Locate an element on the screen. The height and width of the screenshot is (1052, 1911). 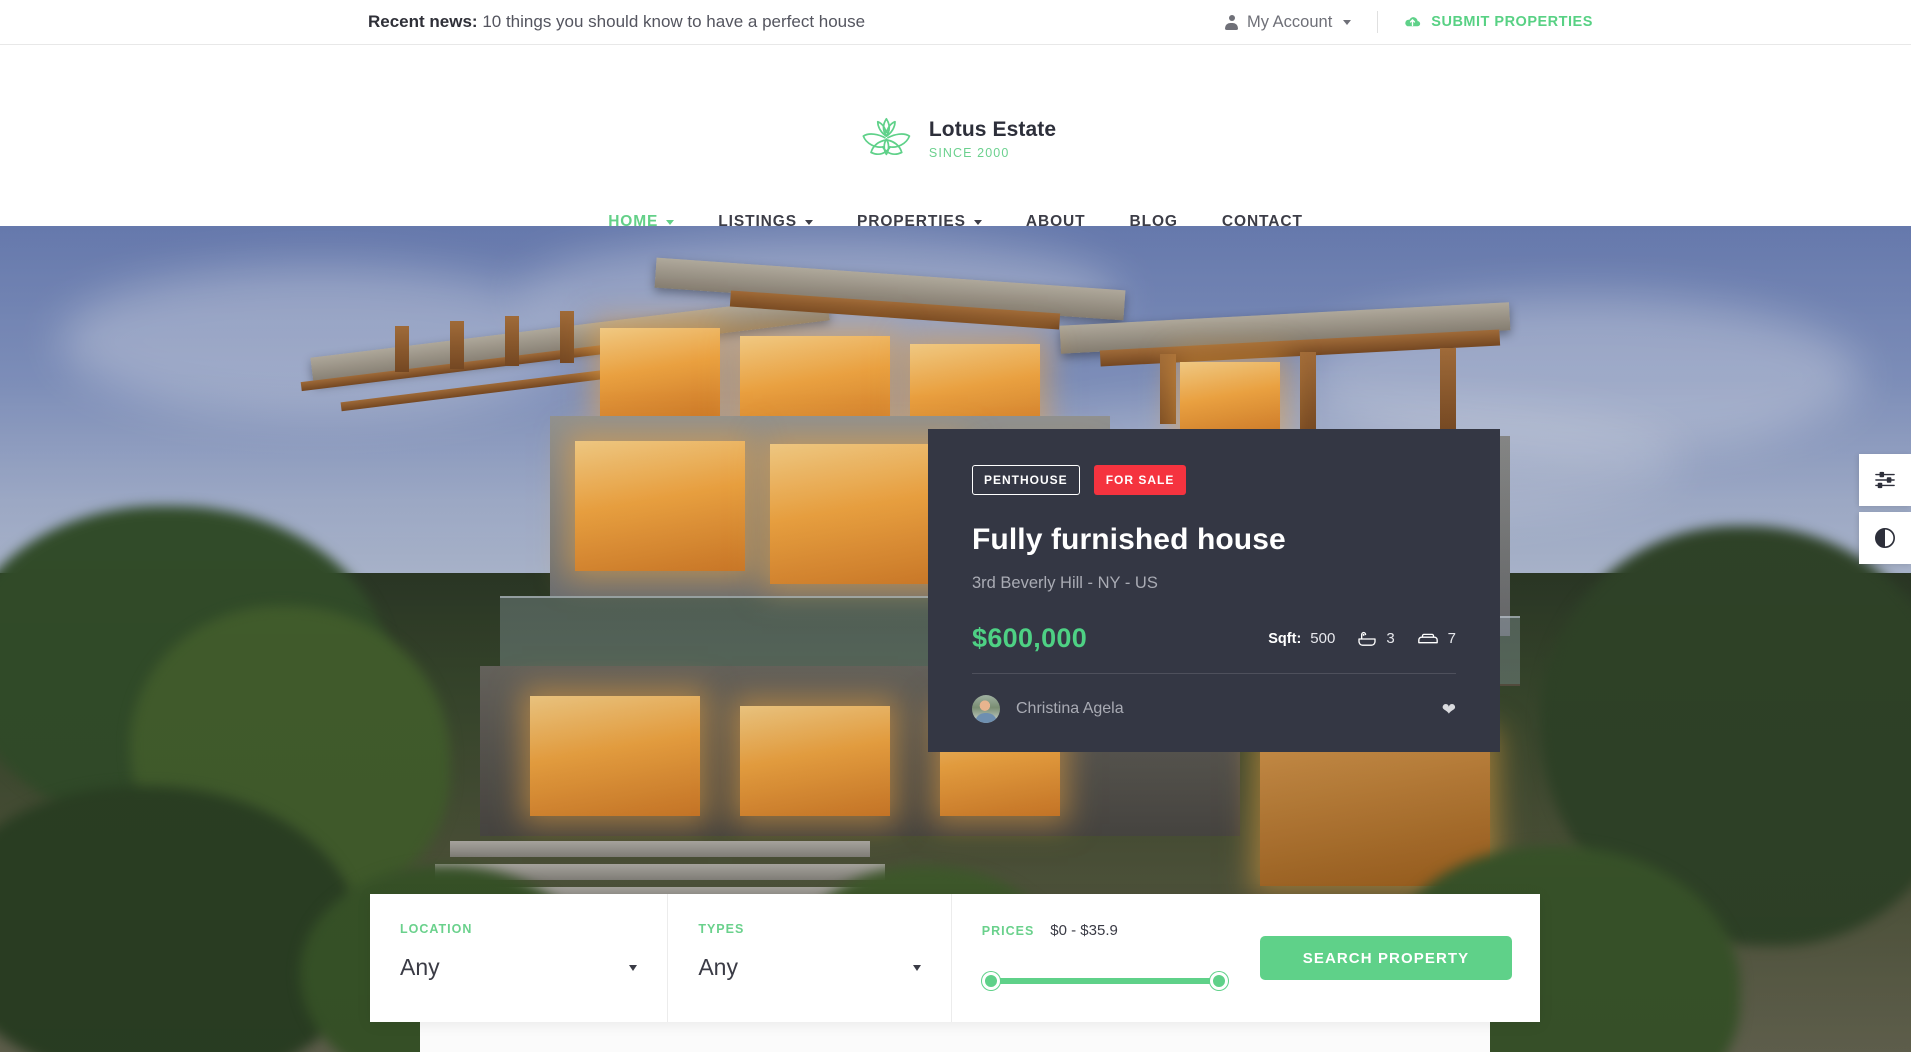
search-field-types: TYPES Any is located at coordinates (810, 958).